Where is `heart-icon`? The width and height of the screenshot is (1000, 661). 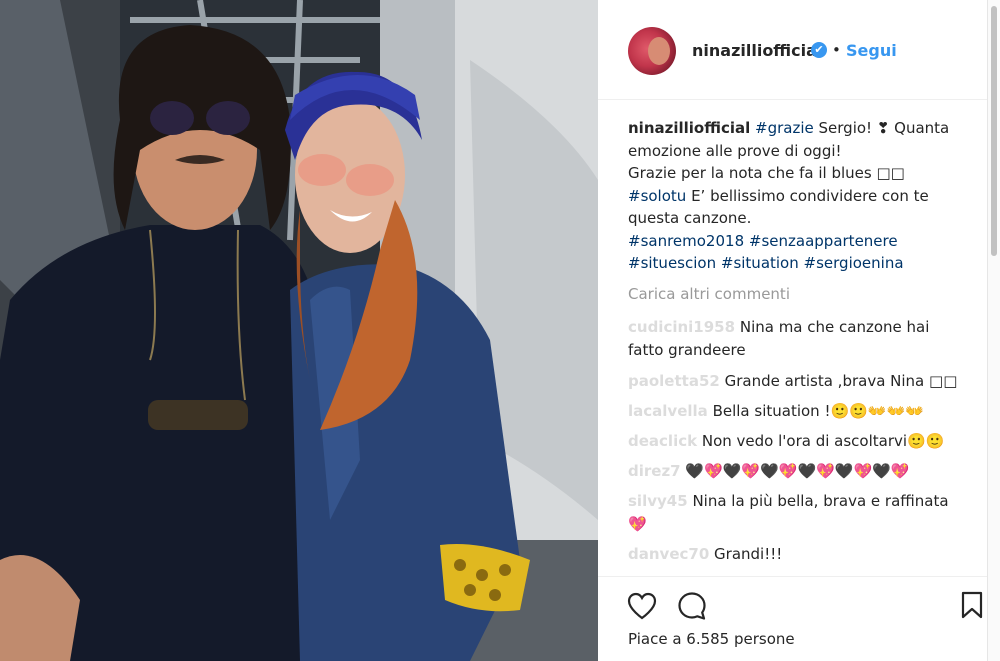
heart-icon is located at coordinates (642, 608).